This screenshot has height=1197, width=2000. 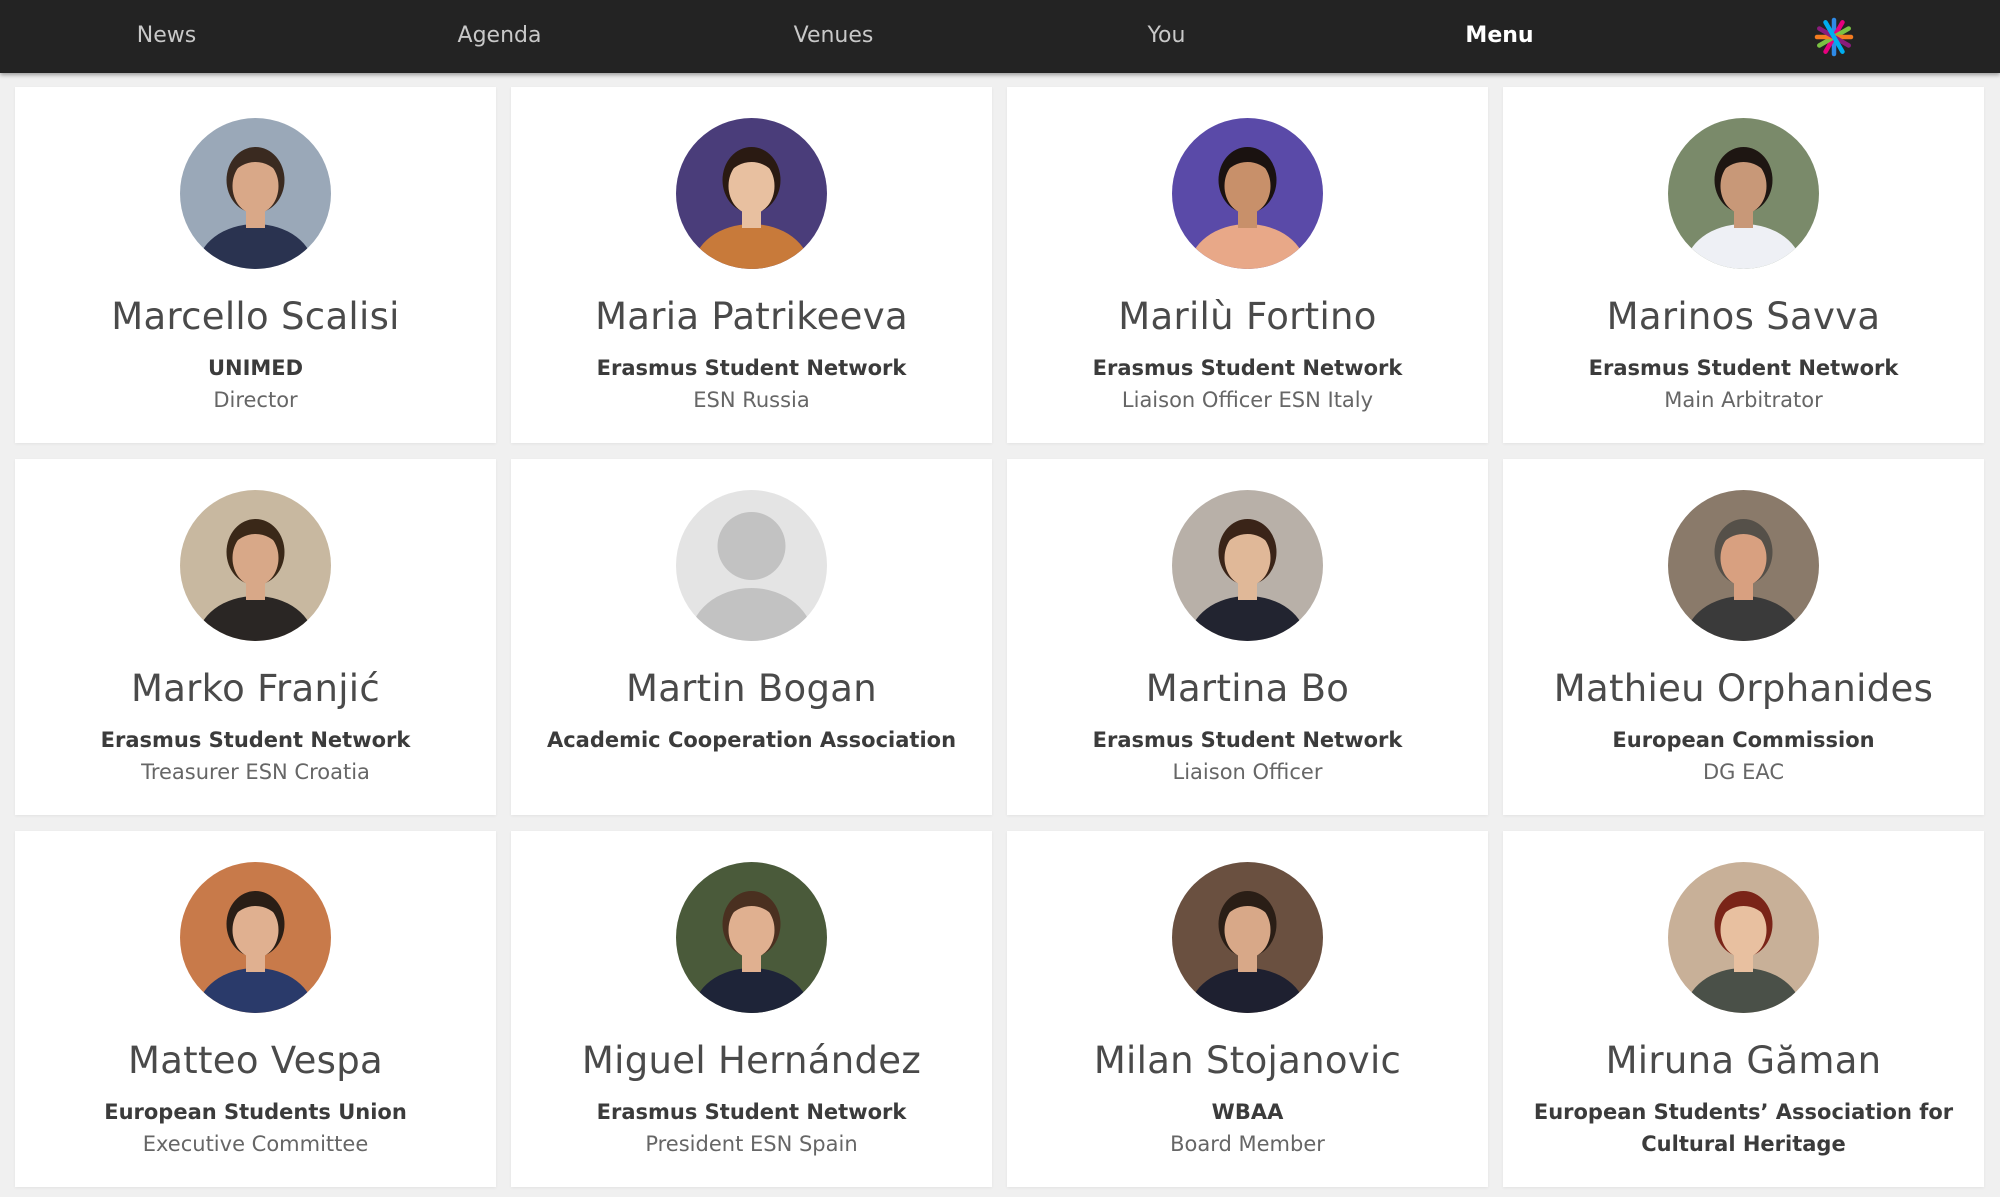 What do you see at coordinates (1499, 36) in the screenshot?
I see `nav-item-menu: Menu` at bounding box center [1499, 36].